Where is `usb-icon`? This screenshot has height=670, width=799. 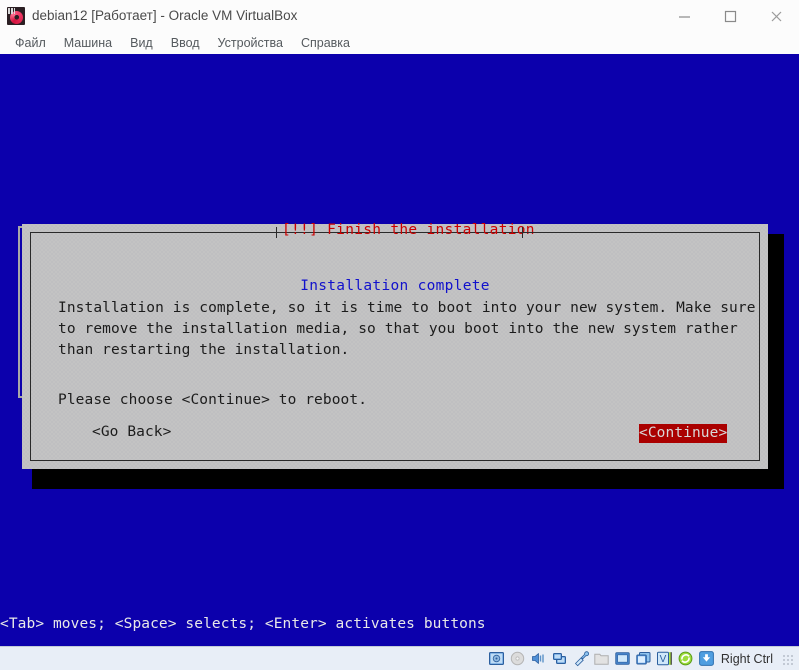 usb-icon is located at coordinates (580, 658).